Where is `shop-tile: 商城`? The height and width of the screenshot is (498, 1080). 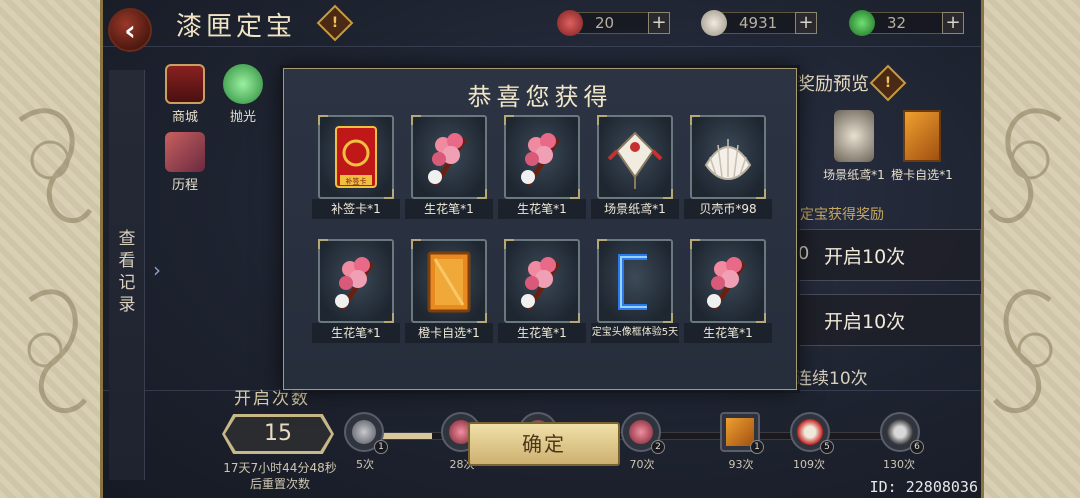 shop-tile: 商城 is located at coordinates (185, 94).